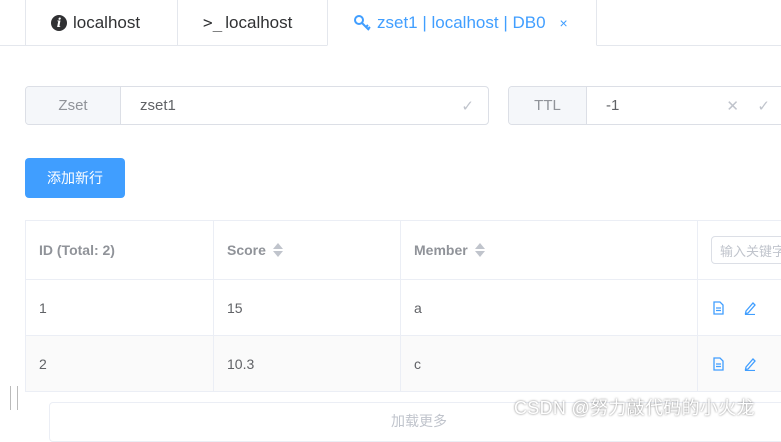 This screenshot has width=781, height=442. I want to click on cell-id: 2, so click(120, 363).